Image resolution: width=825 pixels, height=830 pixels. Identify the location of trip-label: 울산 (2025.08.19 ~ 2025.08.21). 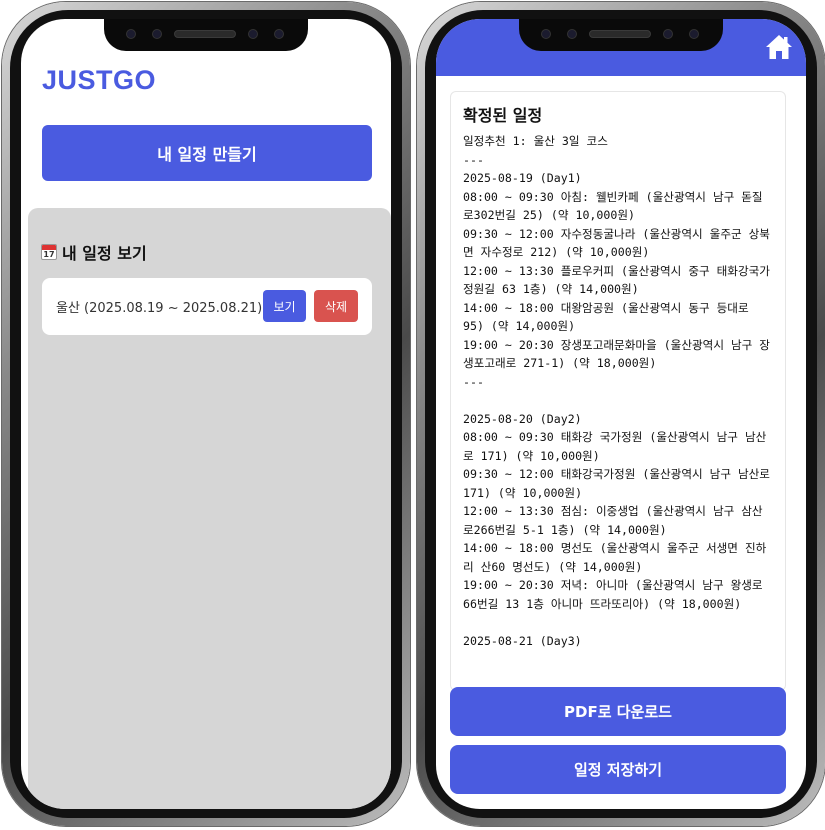
(159, 308).